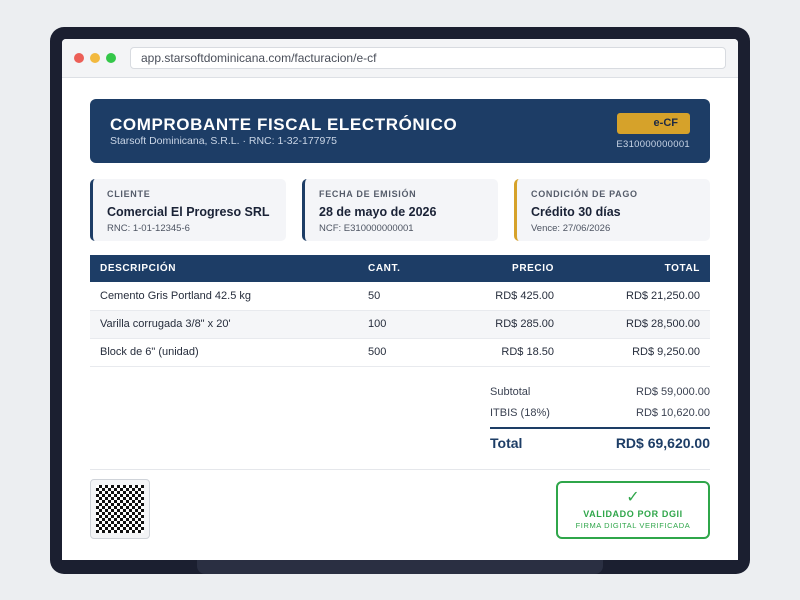 This screenshot has height=600, width=800. I want to click on item-quantity: 100, so click(398, 324).